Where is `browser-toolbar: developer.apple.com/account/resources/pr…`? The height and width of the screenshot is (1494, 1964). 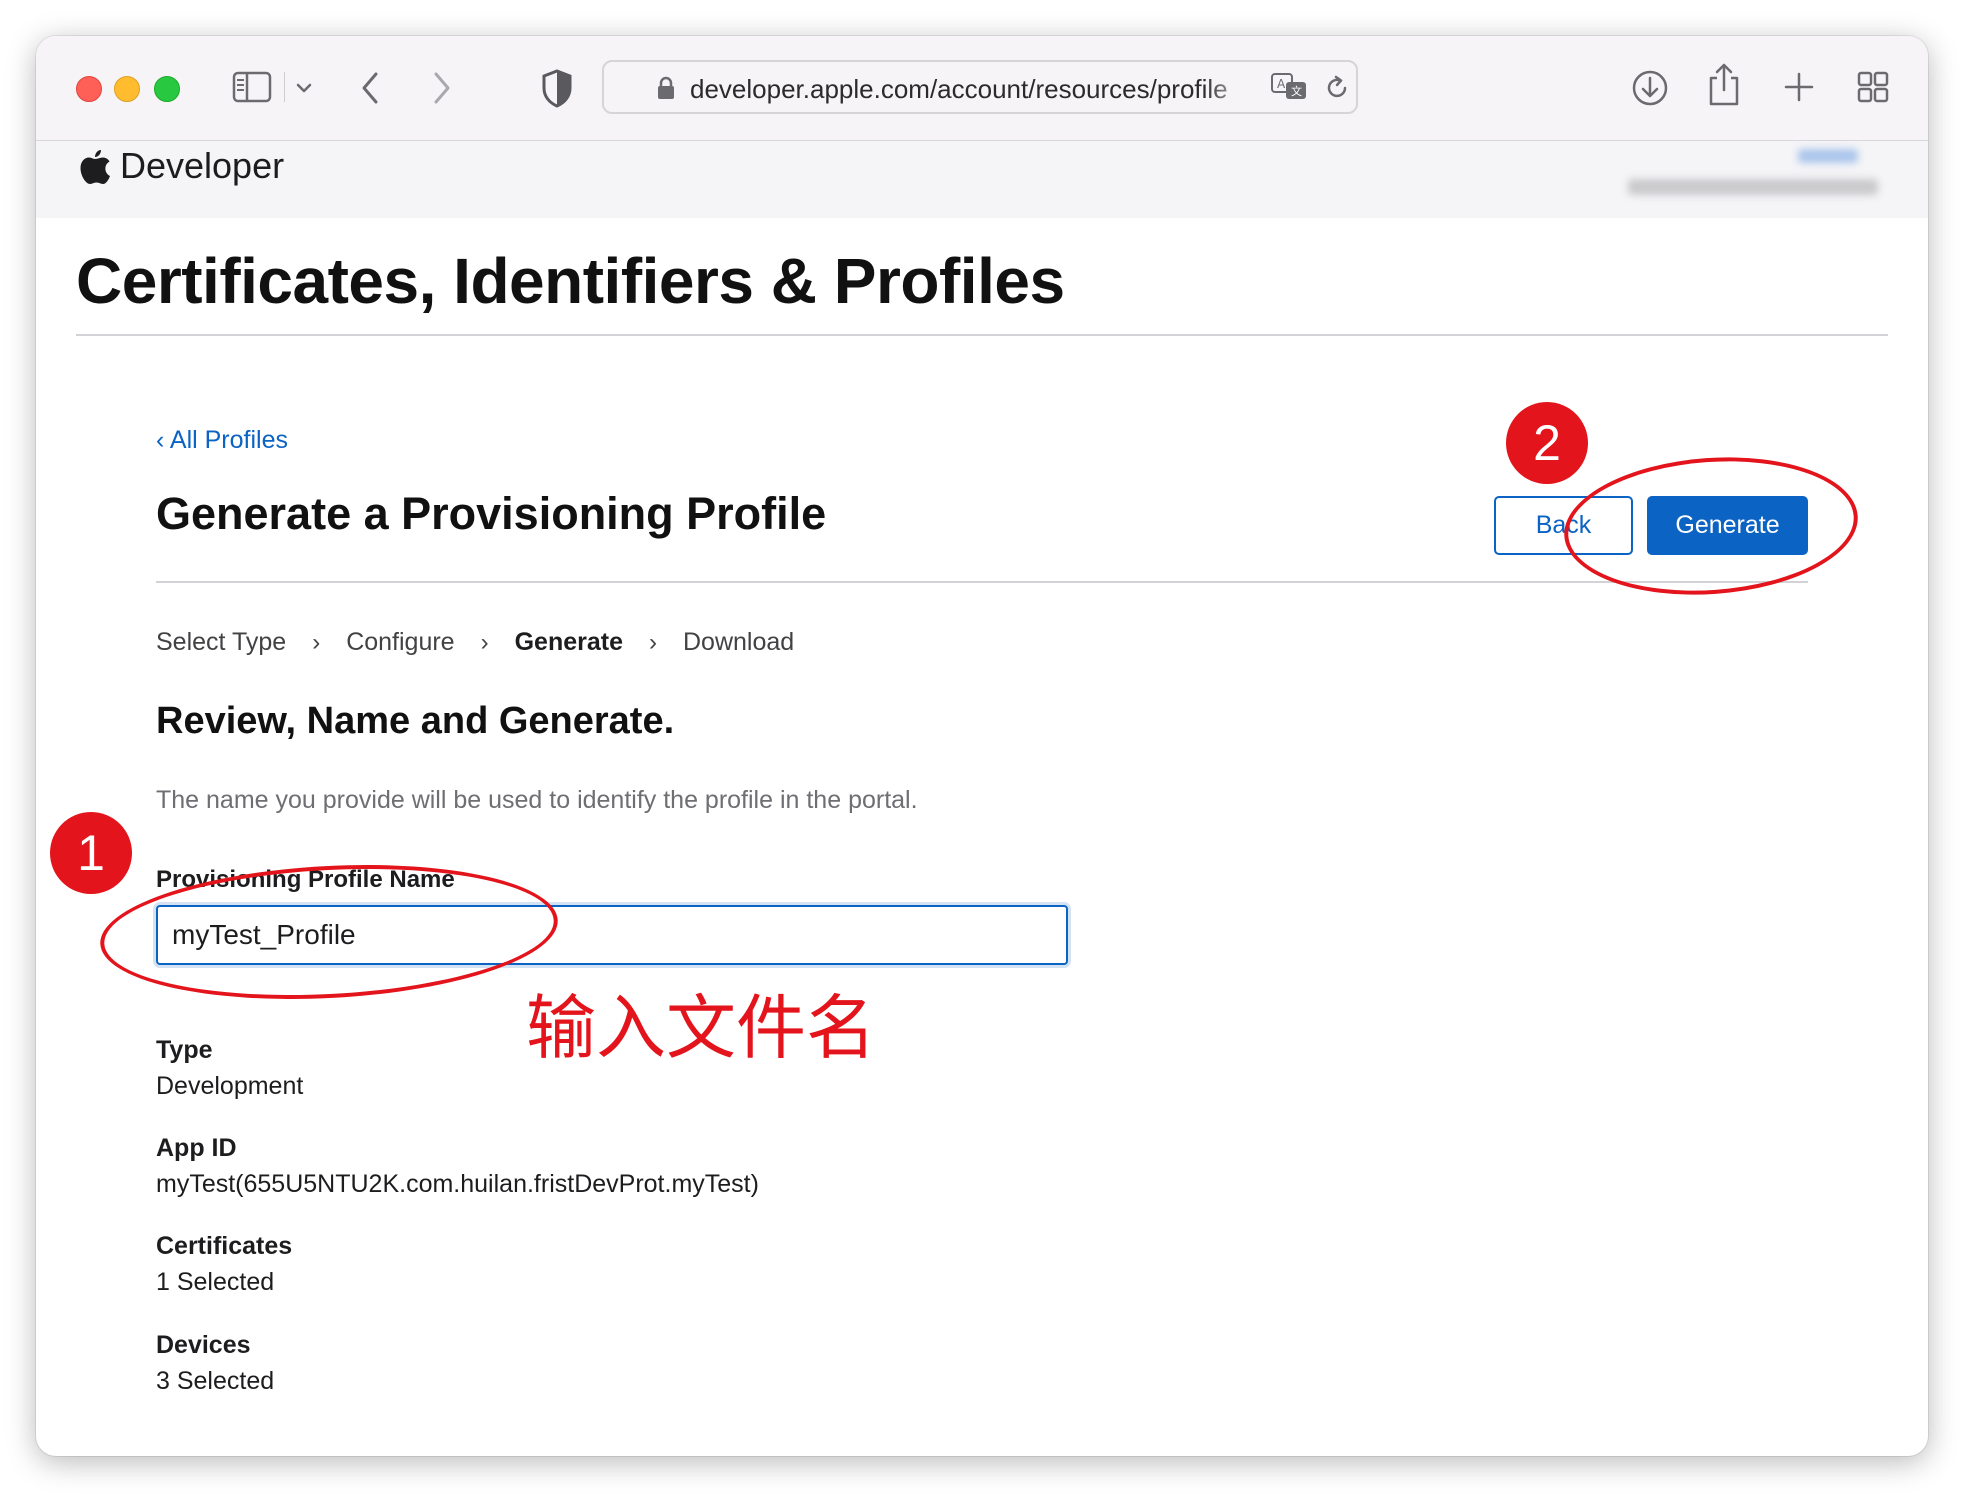 browser-toolbar: developer.apple.com/account/resources/pr… is located at coordinates (982, 88).